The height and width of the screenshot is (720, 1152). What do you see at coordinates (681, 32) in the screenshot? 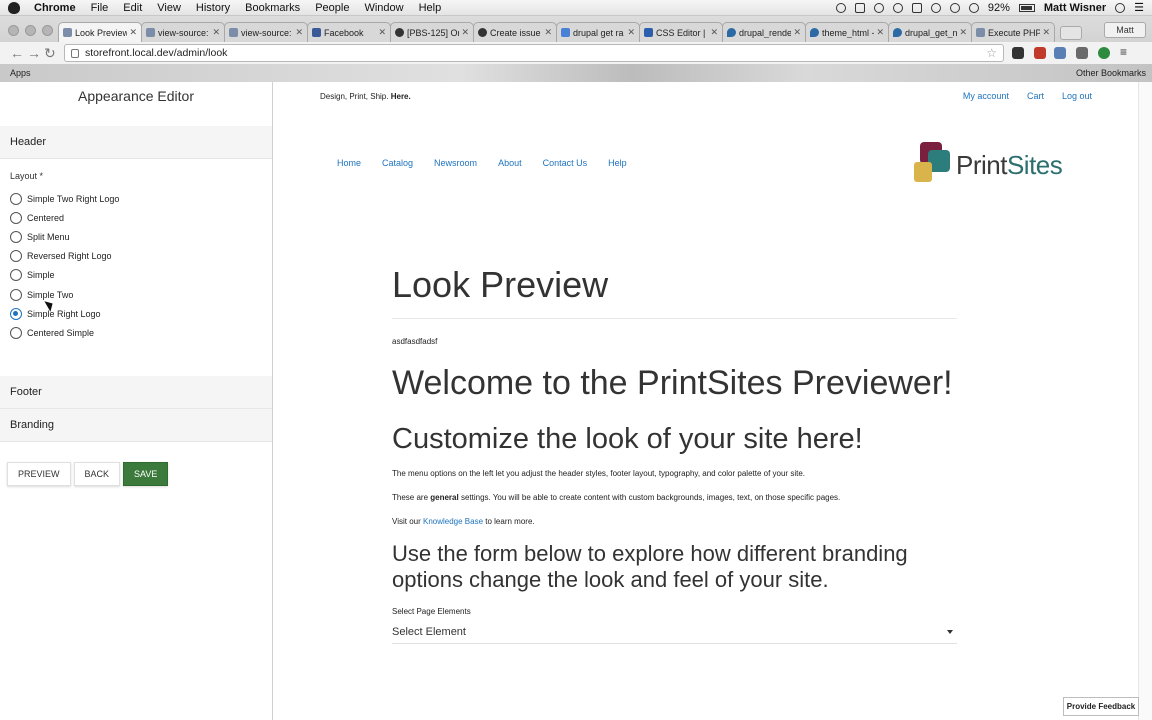
I see `browser-tab: CSS Editor | C✕` at bounding box center [681, 32].